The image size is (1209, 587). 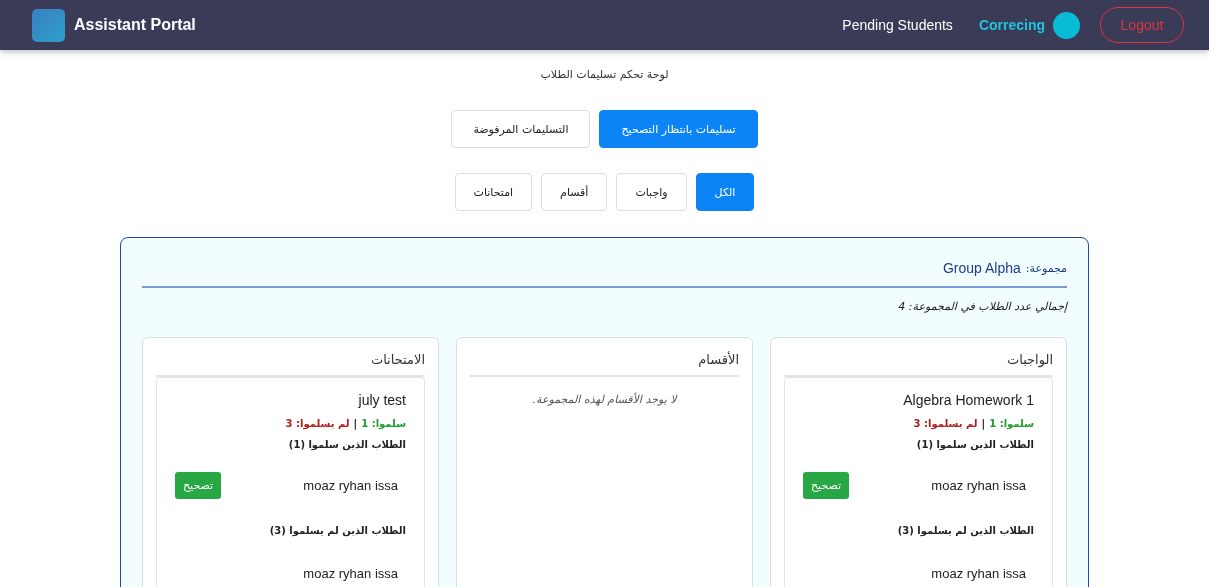 What do you see at coordinates (493, 192) in the screenshot?
I see `filter-tab: امتحانات` at bounding box center [493, 192].